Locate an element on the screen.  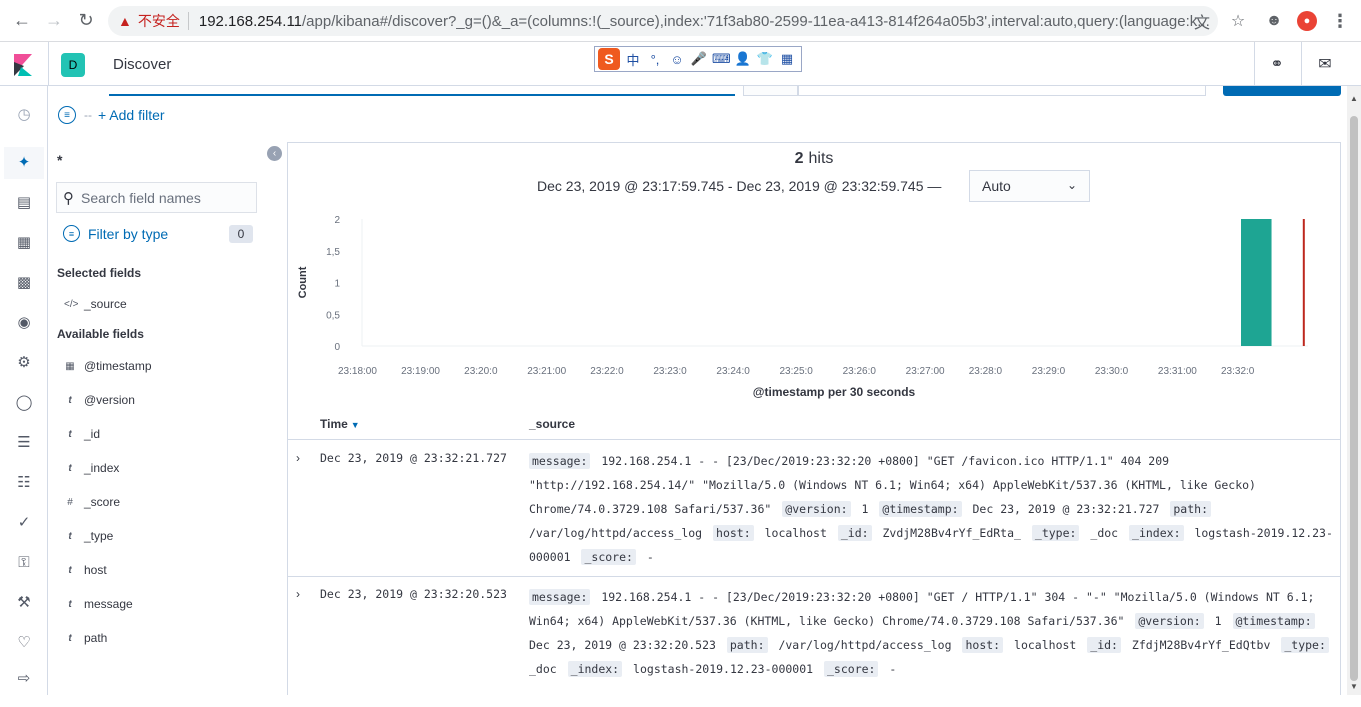
field-item-score: # _score is located at coordinates (92, 502).